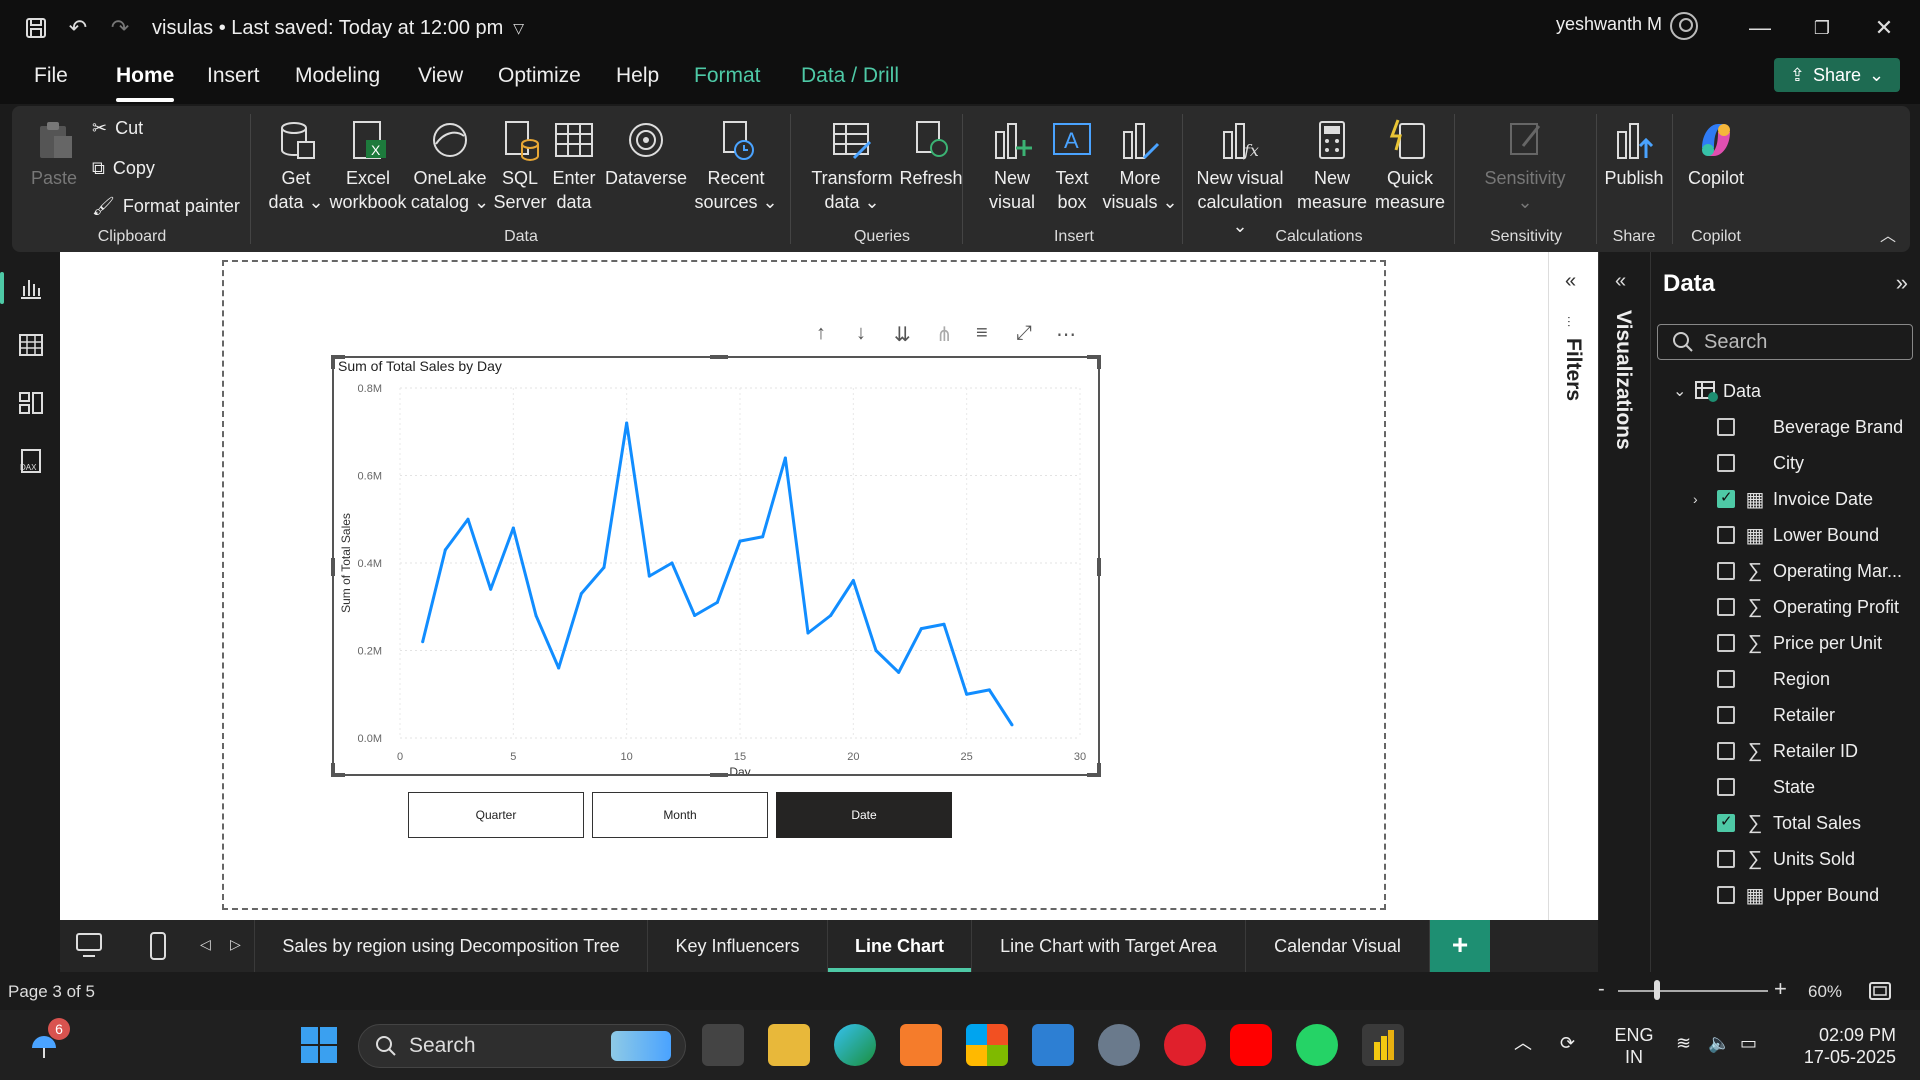 This screenshot has height=1080, width=1920. Describe the element at coordinates (1053, 1045) in the screenshot. I see `photos-icon` at that location.